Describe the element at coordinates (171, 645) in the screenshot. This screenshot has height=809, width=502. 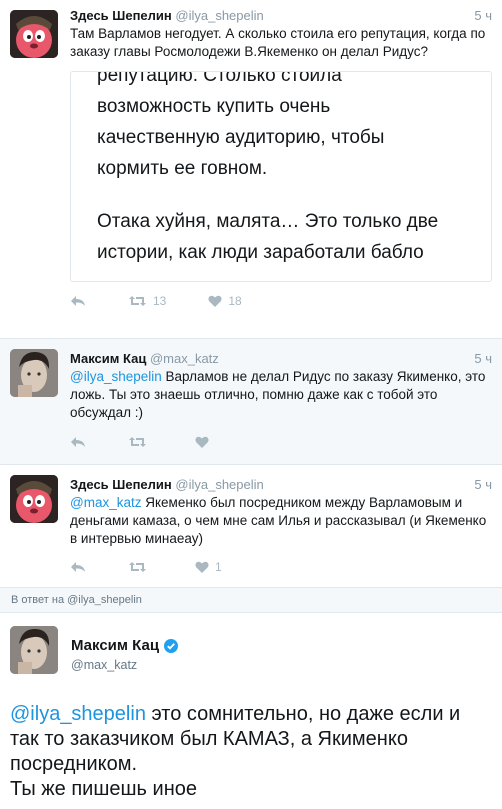
I see `verified-badge-icon` at that location.